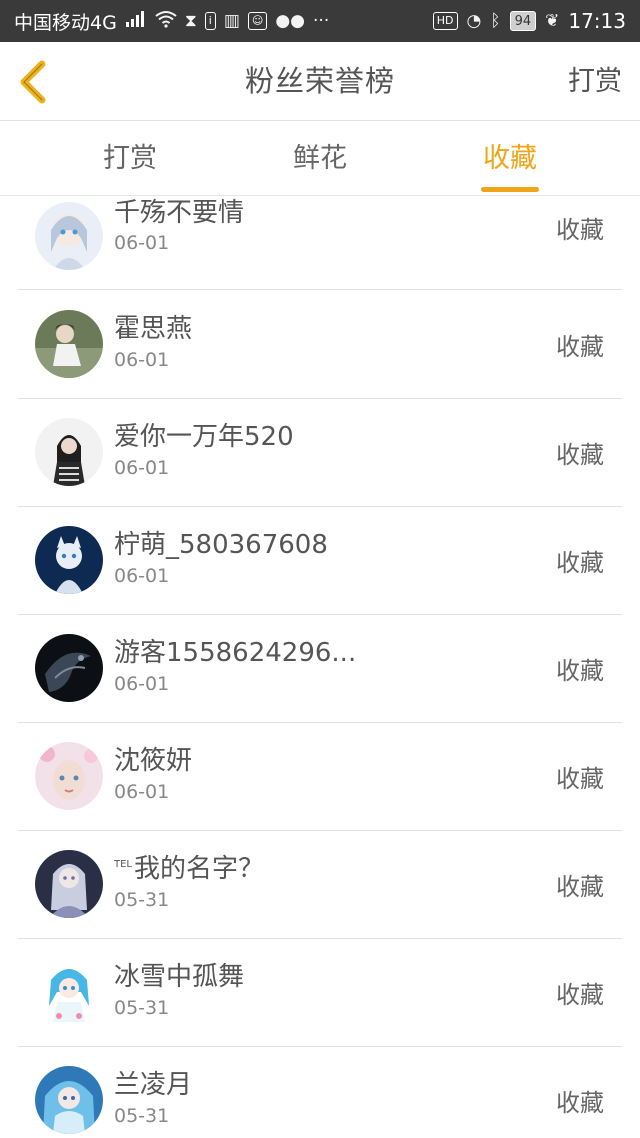 The image size is (640, 1138). What do you see at coordinates (445, 21) in the screenshot?
I see `hd-icon: HD` at bounding box center [445, 21].